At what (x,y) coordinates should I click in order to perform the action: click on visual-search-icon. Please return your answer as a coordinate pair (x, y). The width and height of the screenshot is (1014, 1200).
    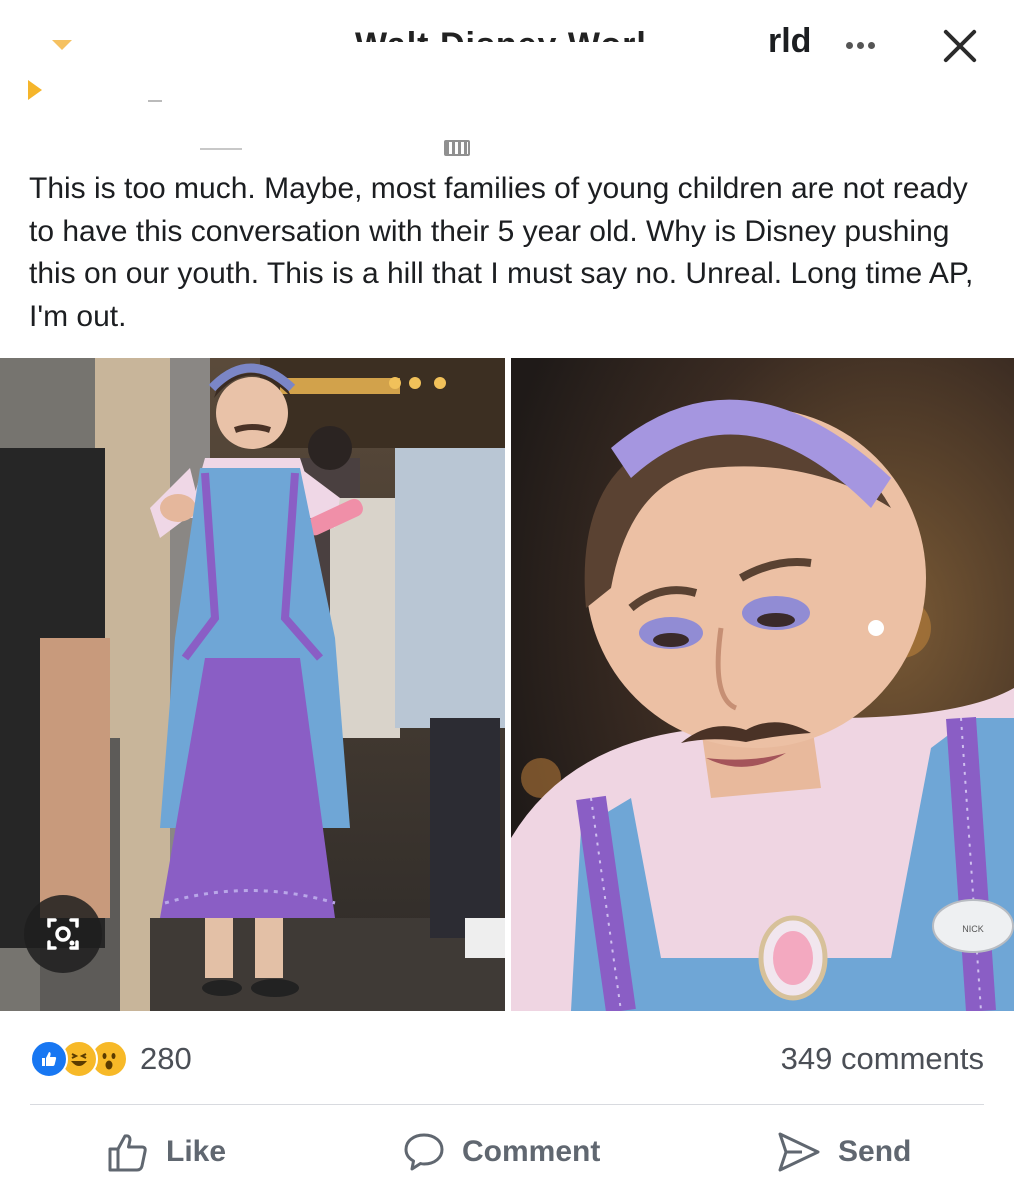
    Looking at the image, I should click on (63, 934).